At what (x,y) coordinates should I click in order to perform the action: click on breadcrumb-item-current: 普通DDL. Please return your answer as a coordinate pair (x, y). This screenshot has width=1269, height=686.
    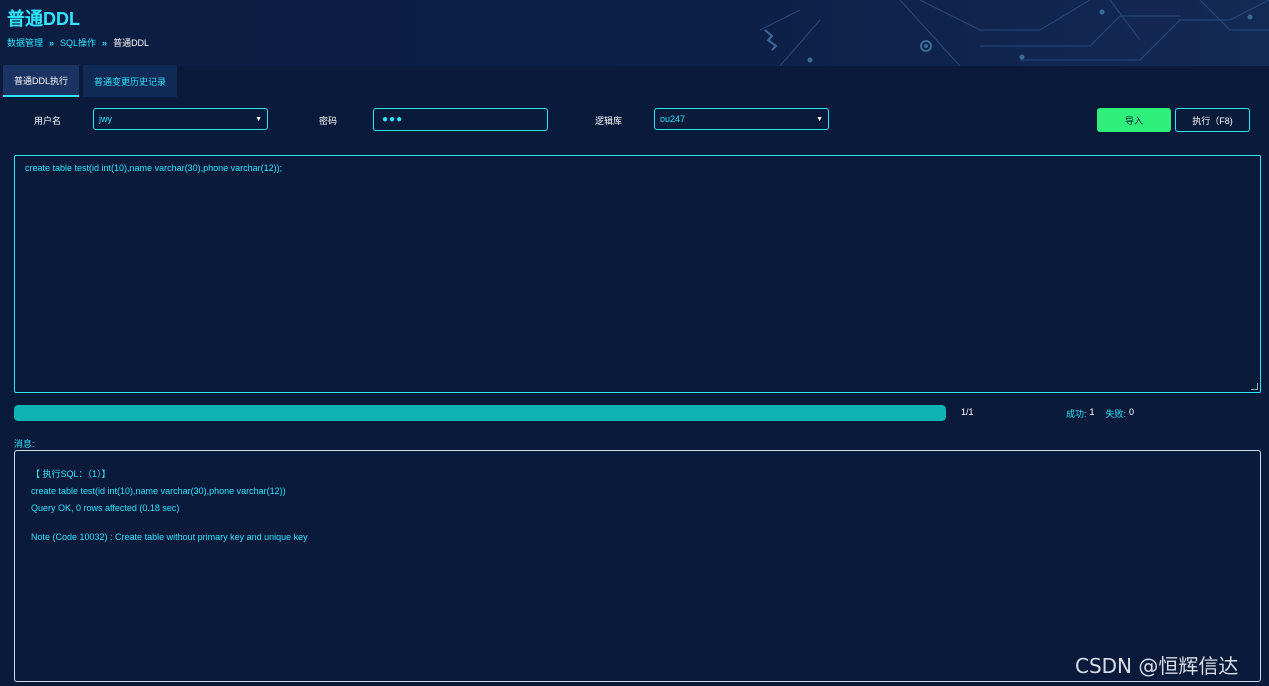
    Looking at the image, I should click on (131, 43).